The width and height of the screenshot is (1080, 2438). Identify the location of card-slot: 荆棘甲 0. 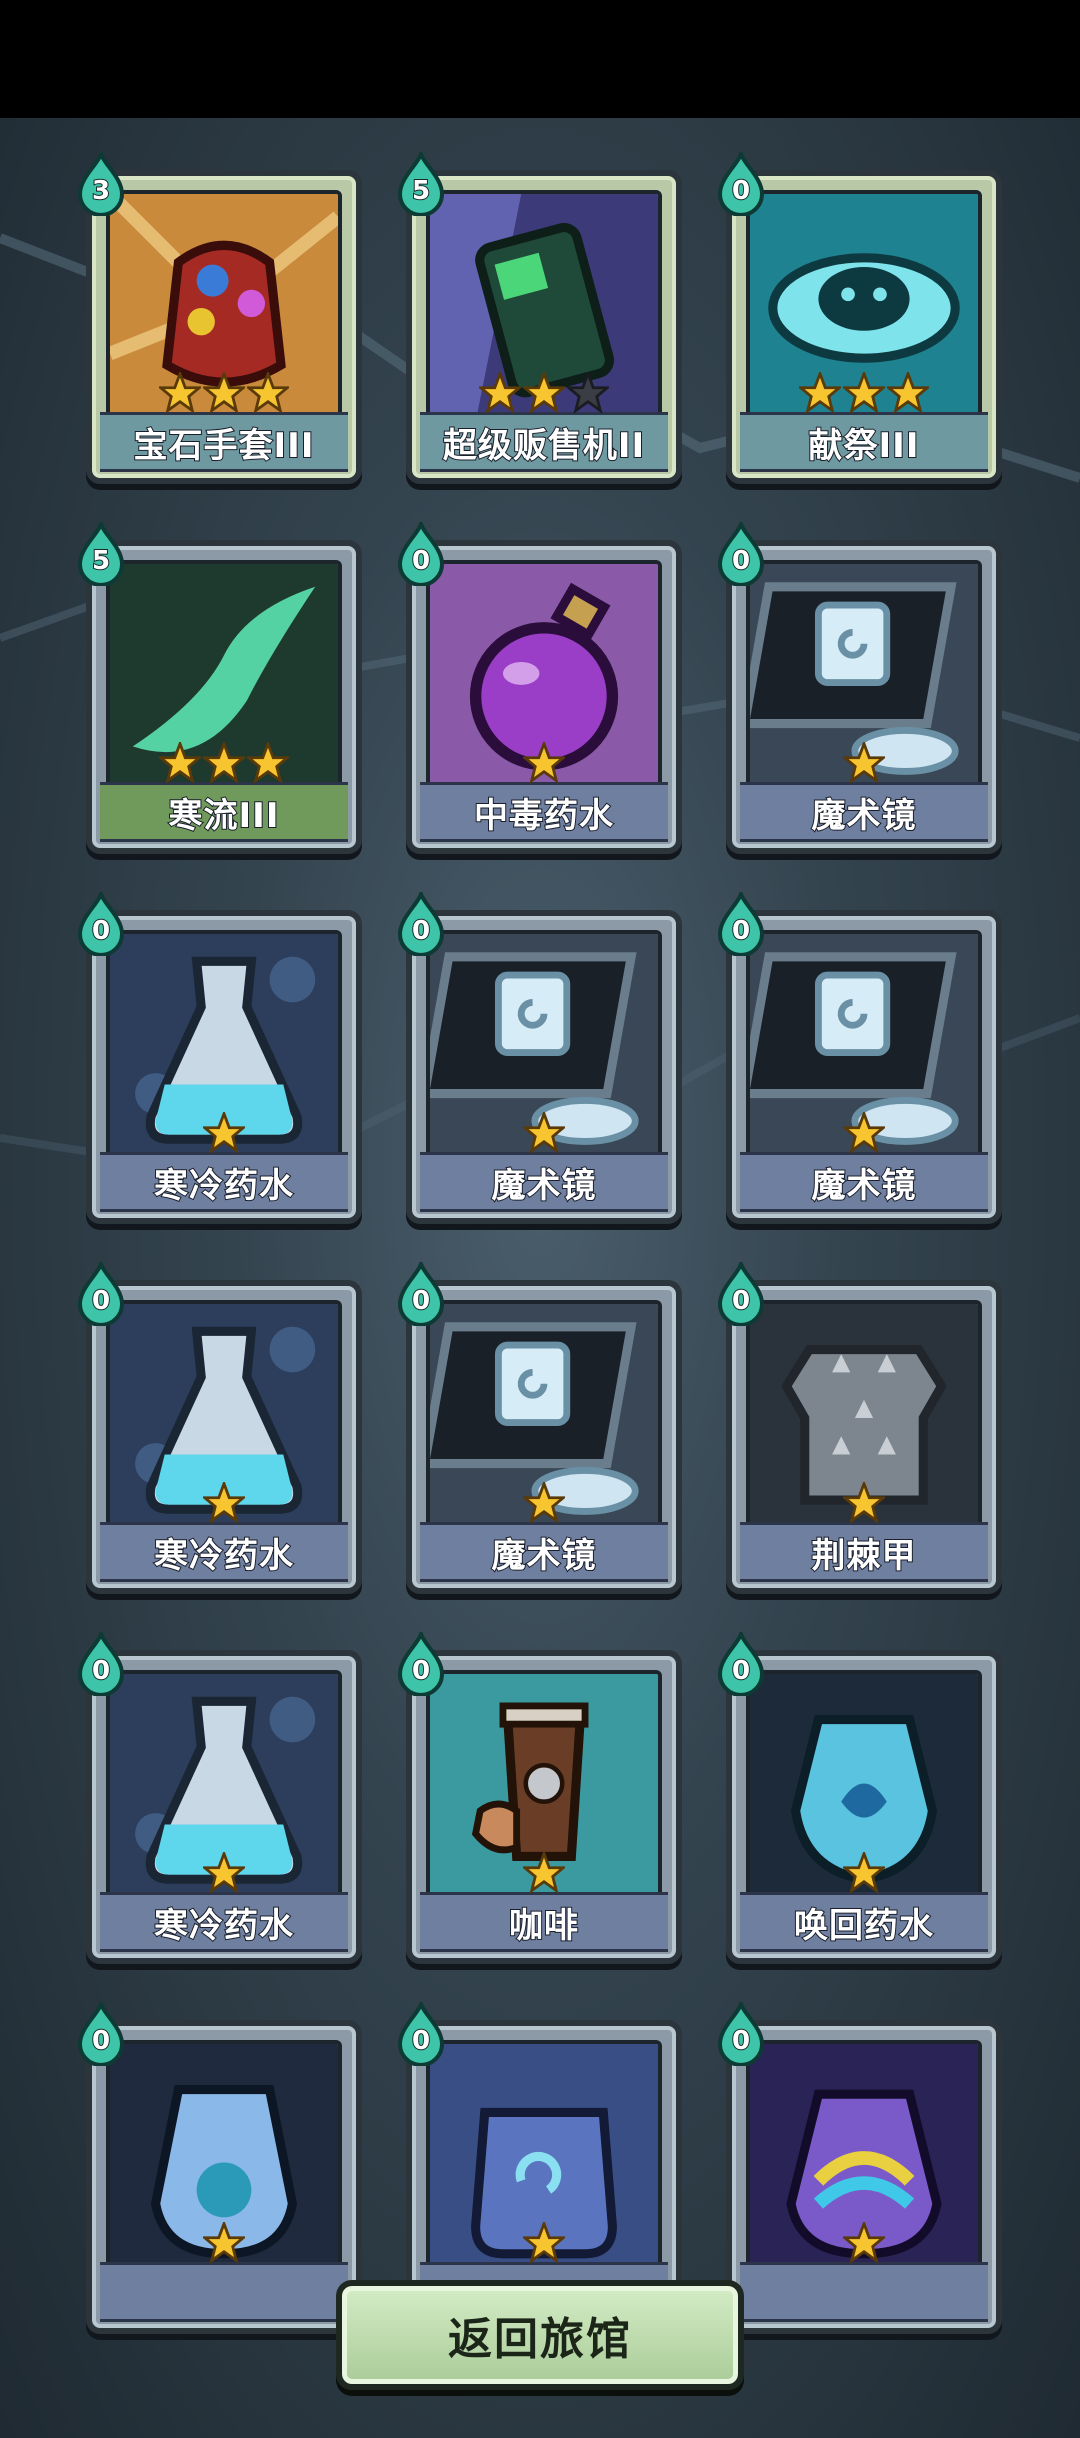
(859, 1425).